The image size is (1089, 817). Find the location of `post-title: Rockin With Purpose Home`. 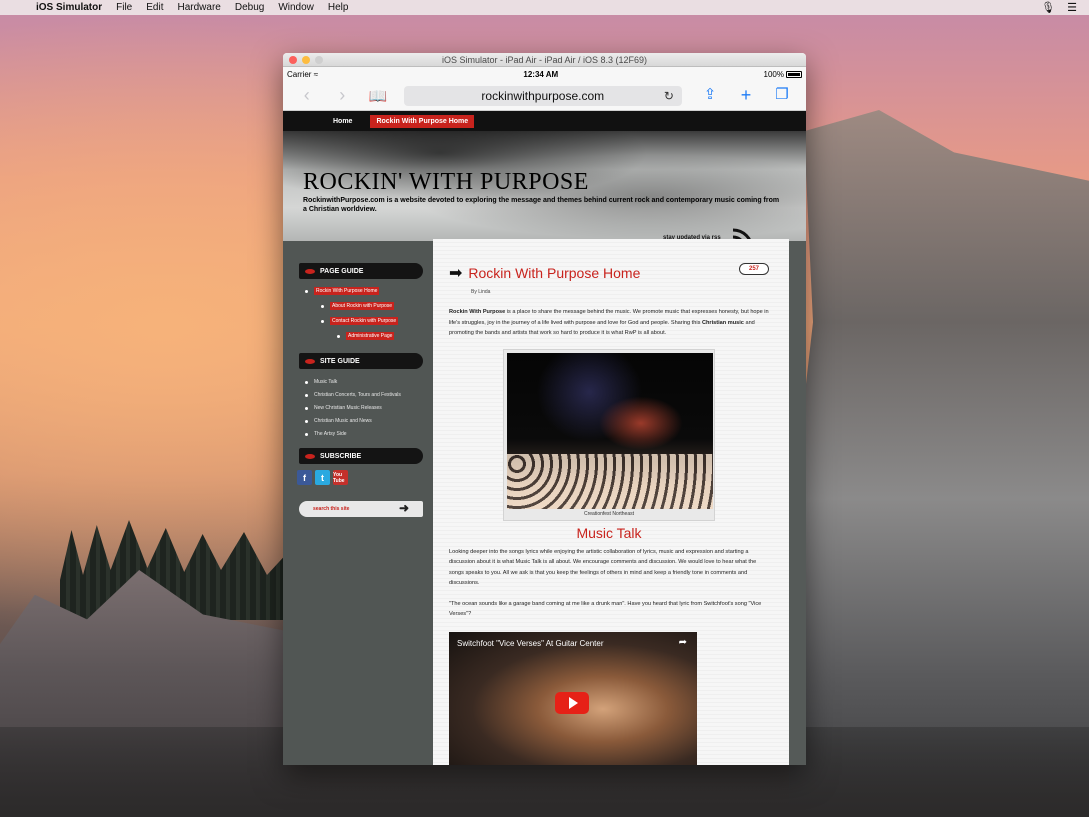

post-title: Rockin With Purpose Home is located at coordinates (554, 273).